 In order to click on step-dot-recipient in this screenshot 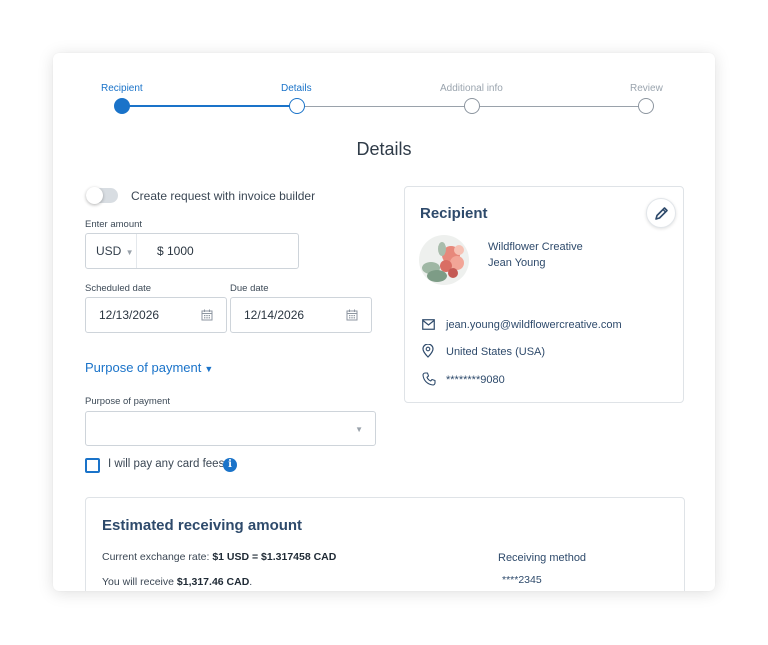, I will do `click(122, 106)`.